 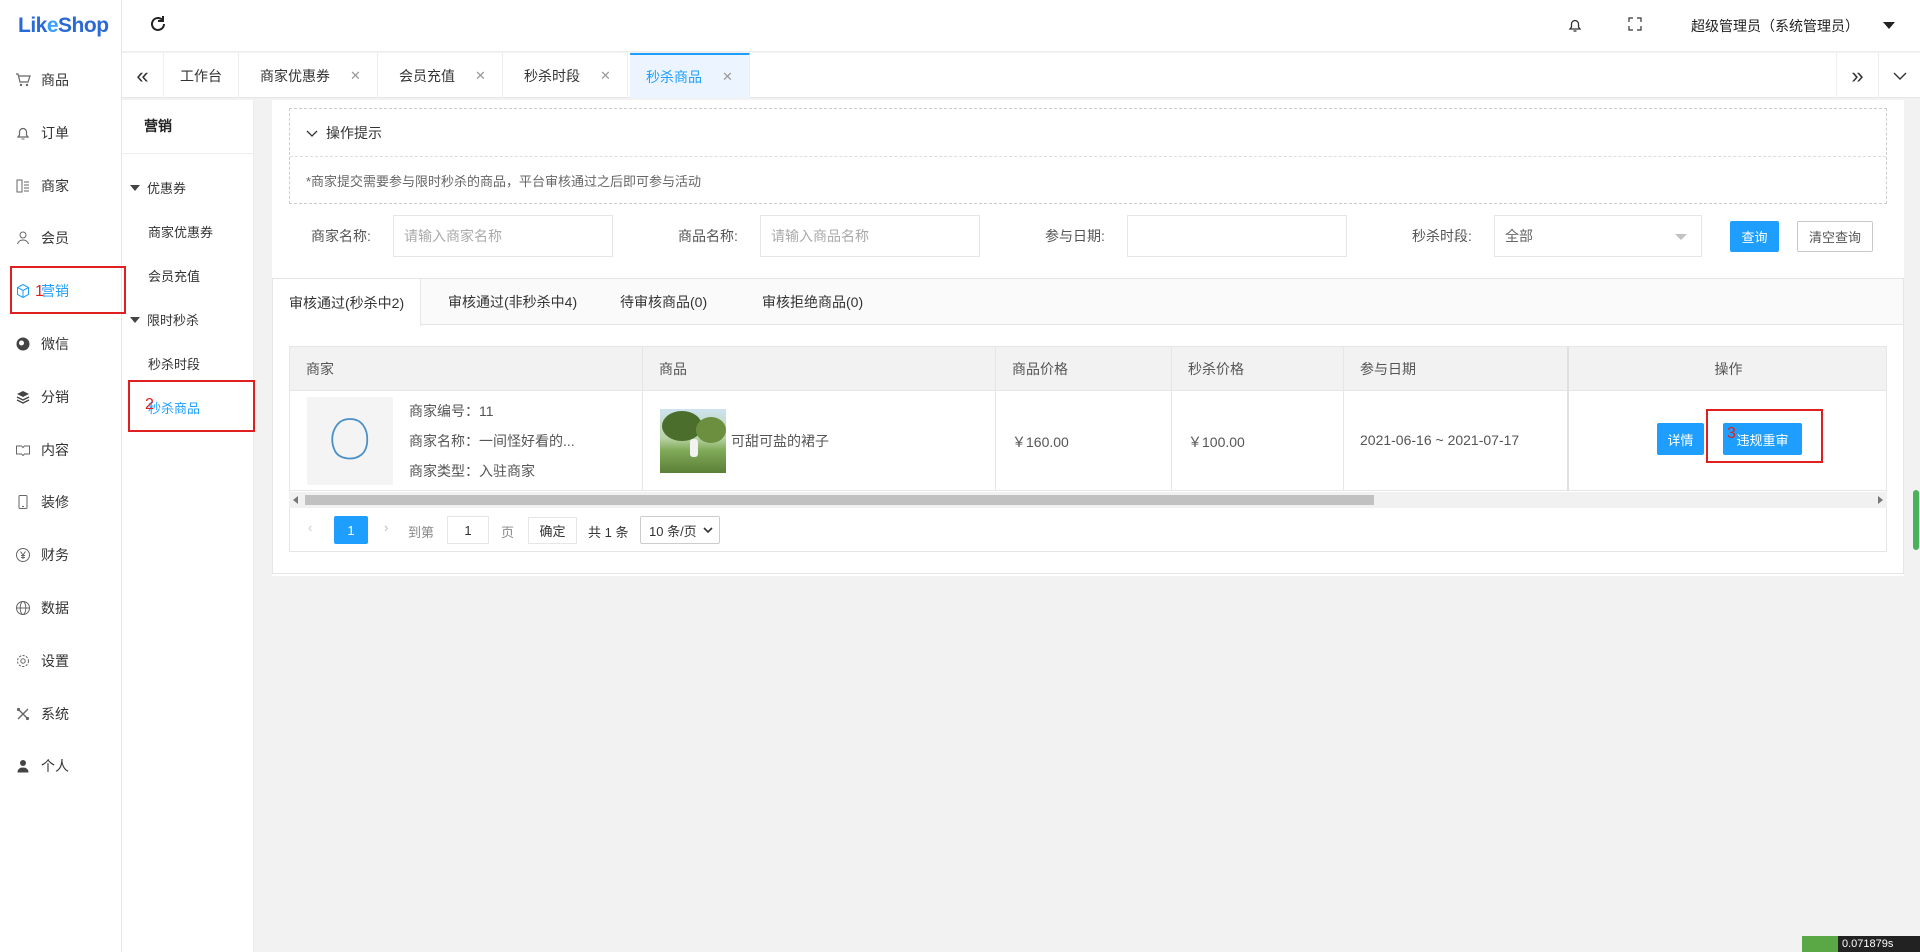 I want to click on prev-page-icon: ‹, so click(x=310, y=527).